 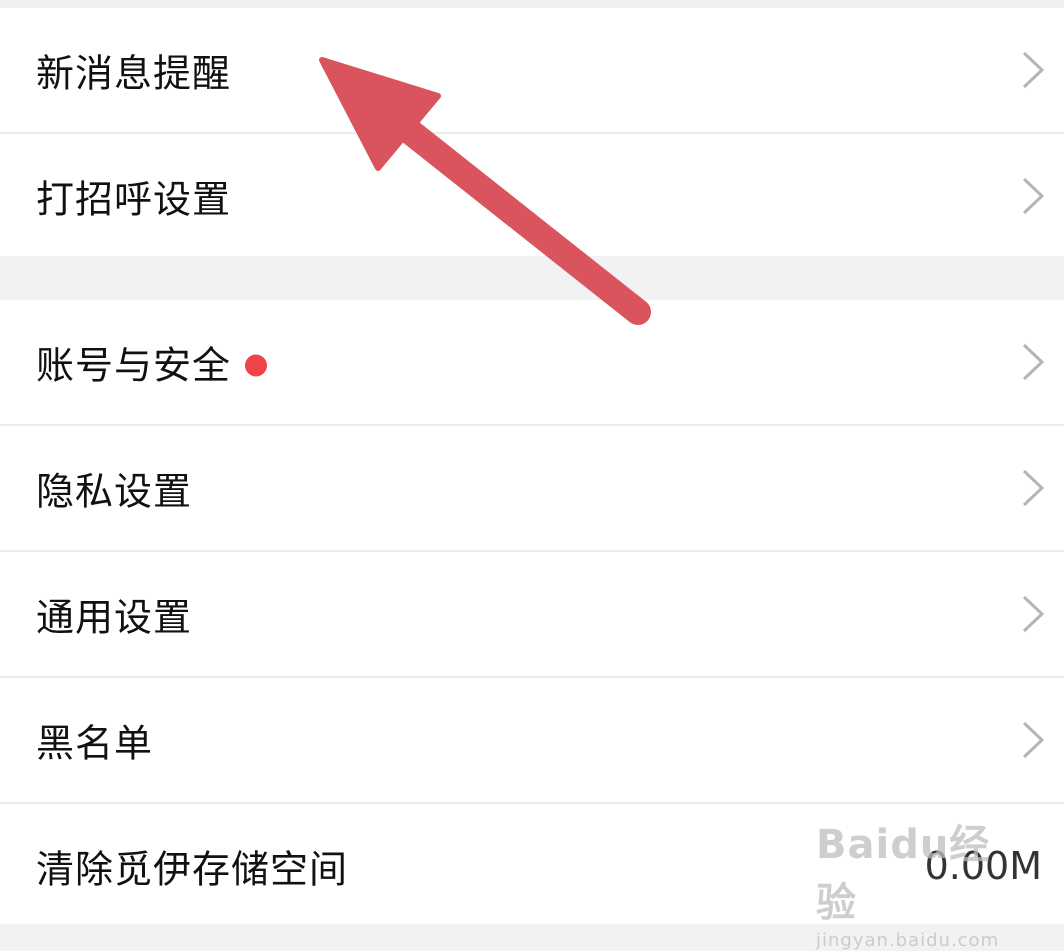 I want to click on row-general-settings: 通用设置, so click(x=532, y=614).